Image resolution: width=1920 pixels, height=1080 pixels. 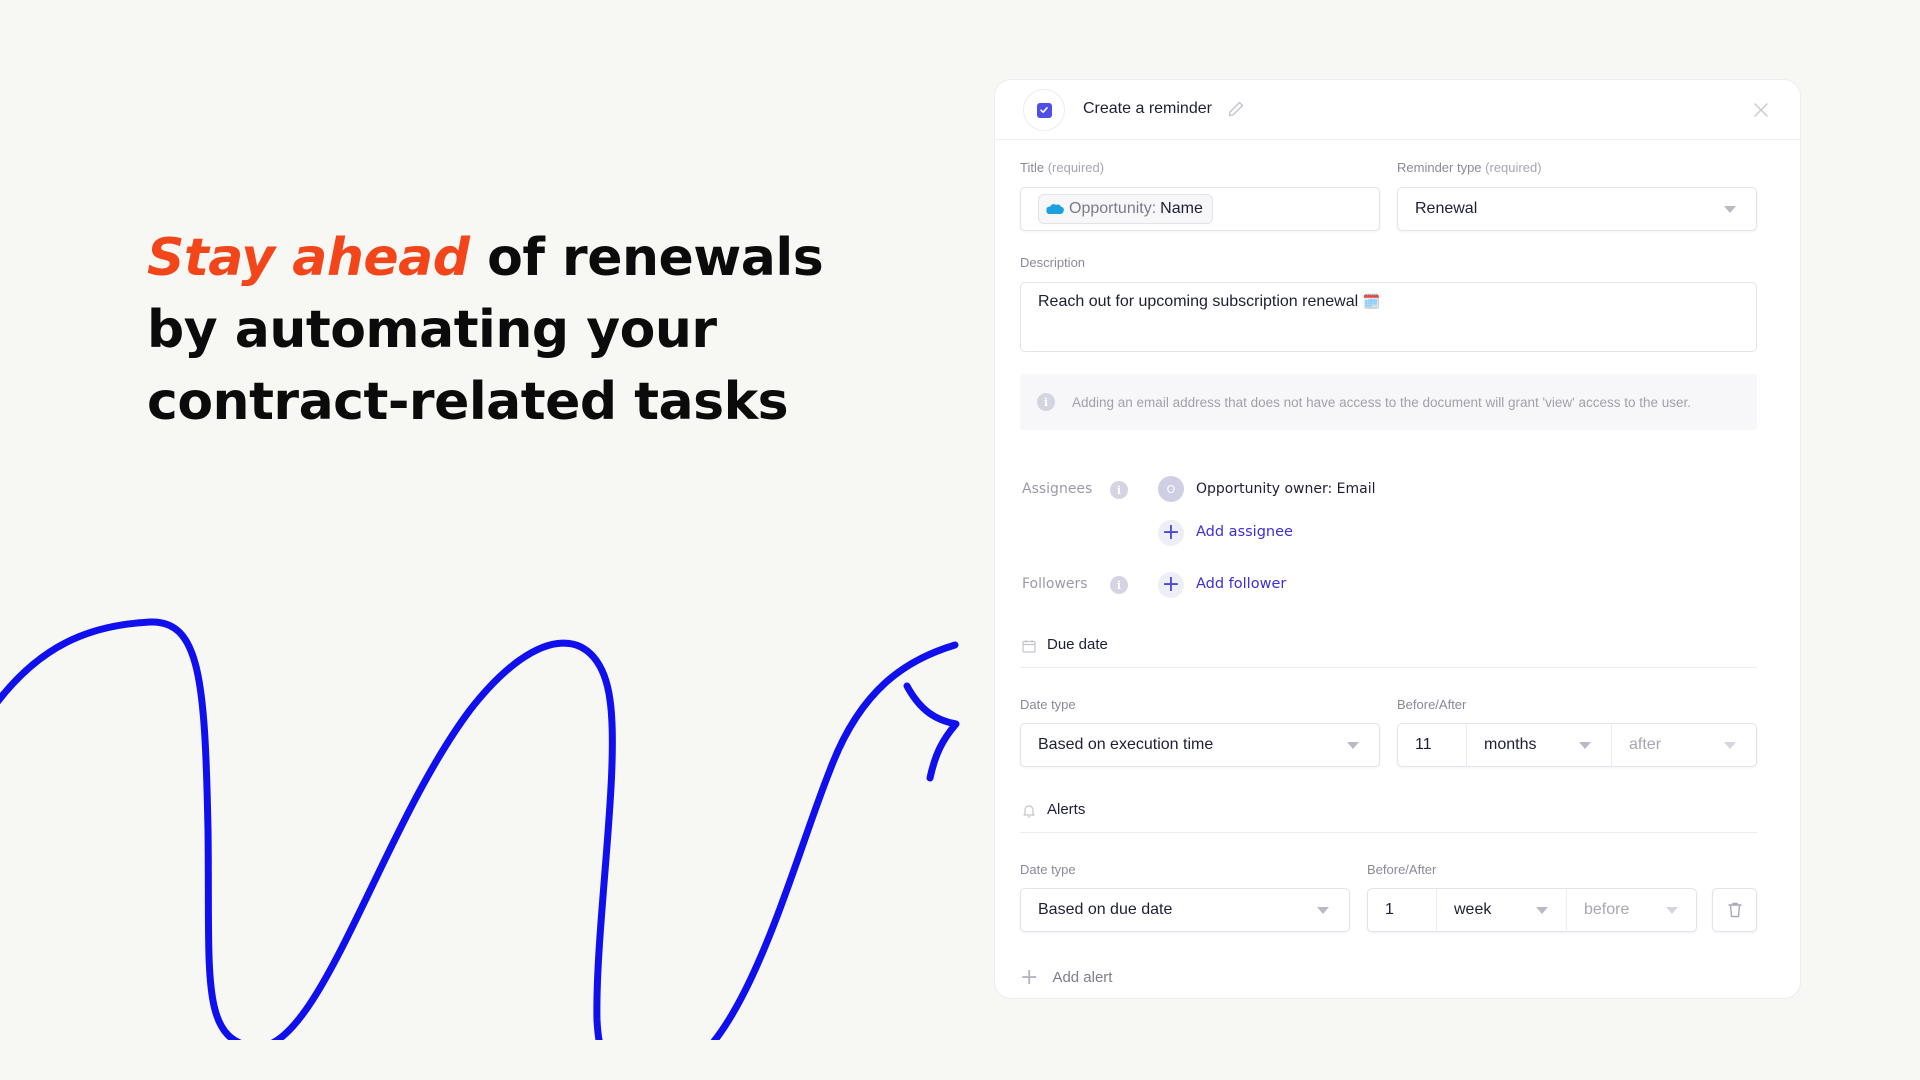 What do you see at coordinates (1402, 910) in the screenshot?
I see `alert-amount-input: 1` at bounding box center [1402, 910].